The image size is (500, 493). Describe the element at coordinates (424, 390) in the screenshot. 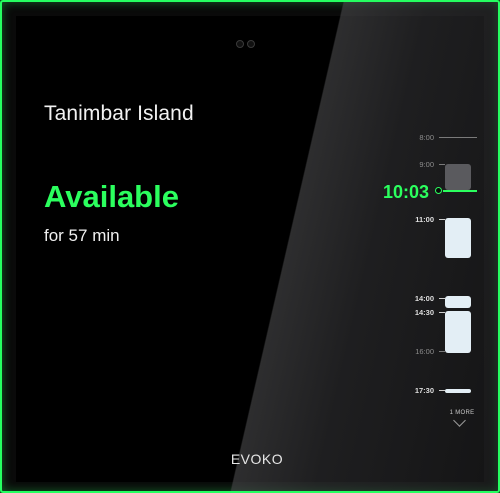

I see `timeline-hour-label: 17:30` at that location.